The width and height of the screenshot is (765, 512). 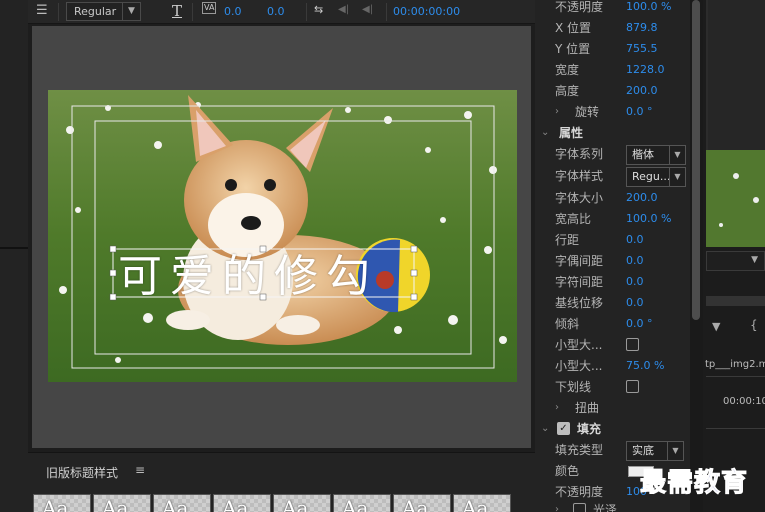 I want to click on font-size-label: 字体大小, so click(x=579, y=198).